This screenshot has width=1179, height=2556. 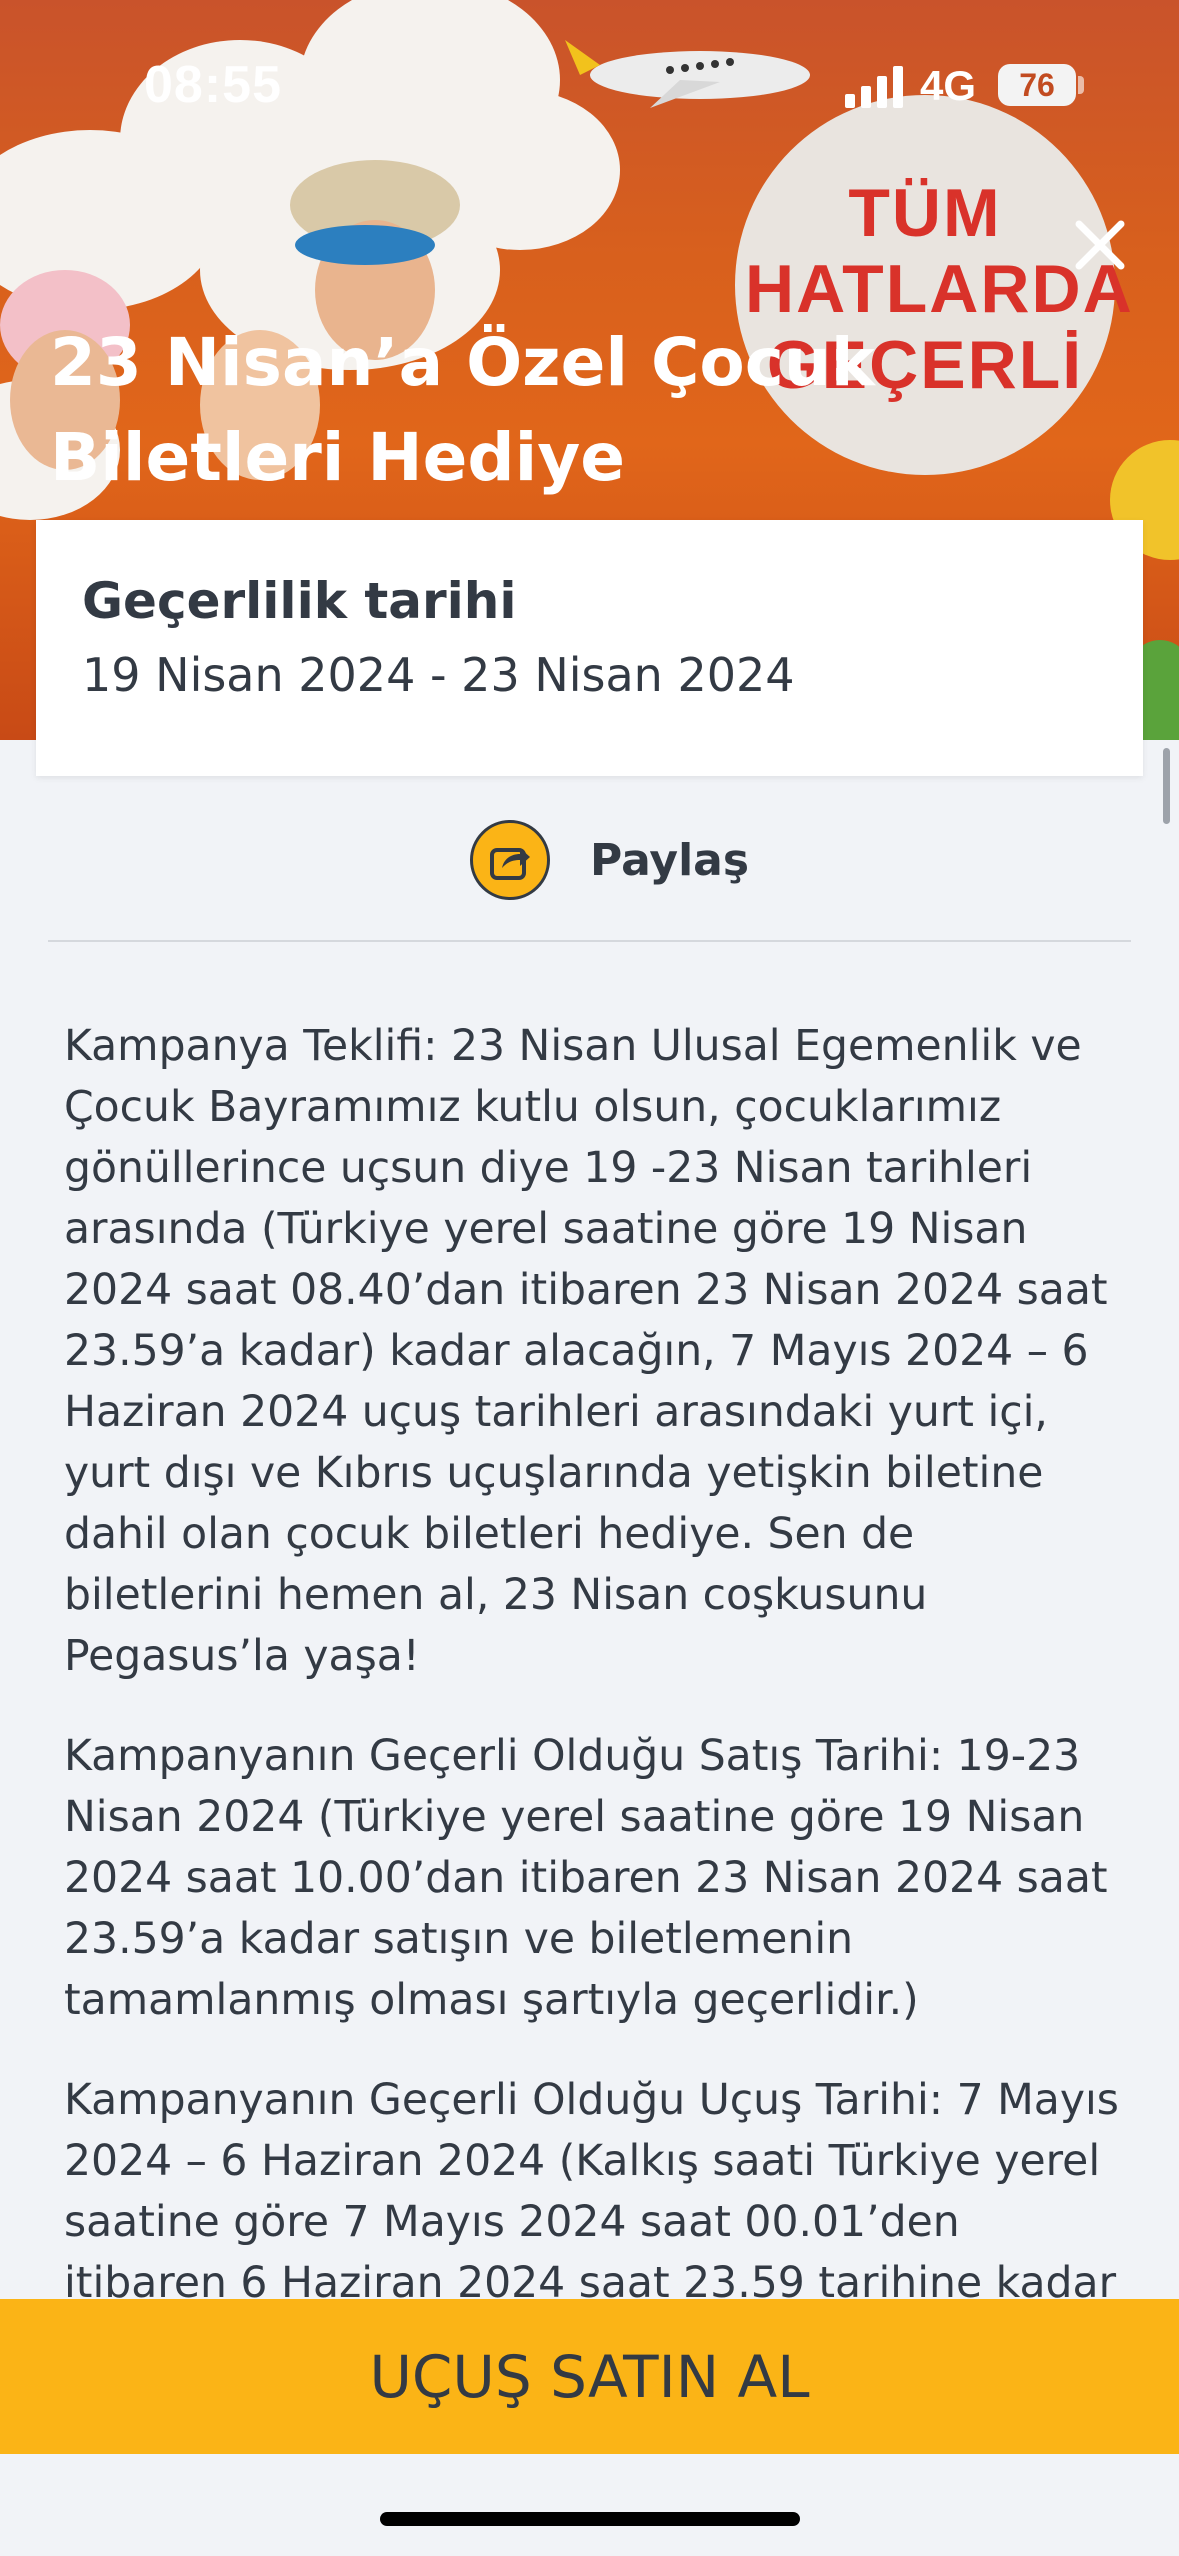 I want to click on validity-label: Geçerlilik tarihi, so click(x=299, y=601).